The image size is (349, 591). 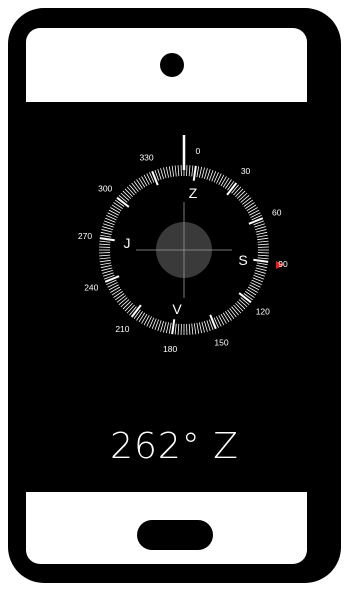 I want to click on cardinal-south: V, so click(x=177, y=309).